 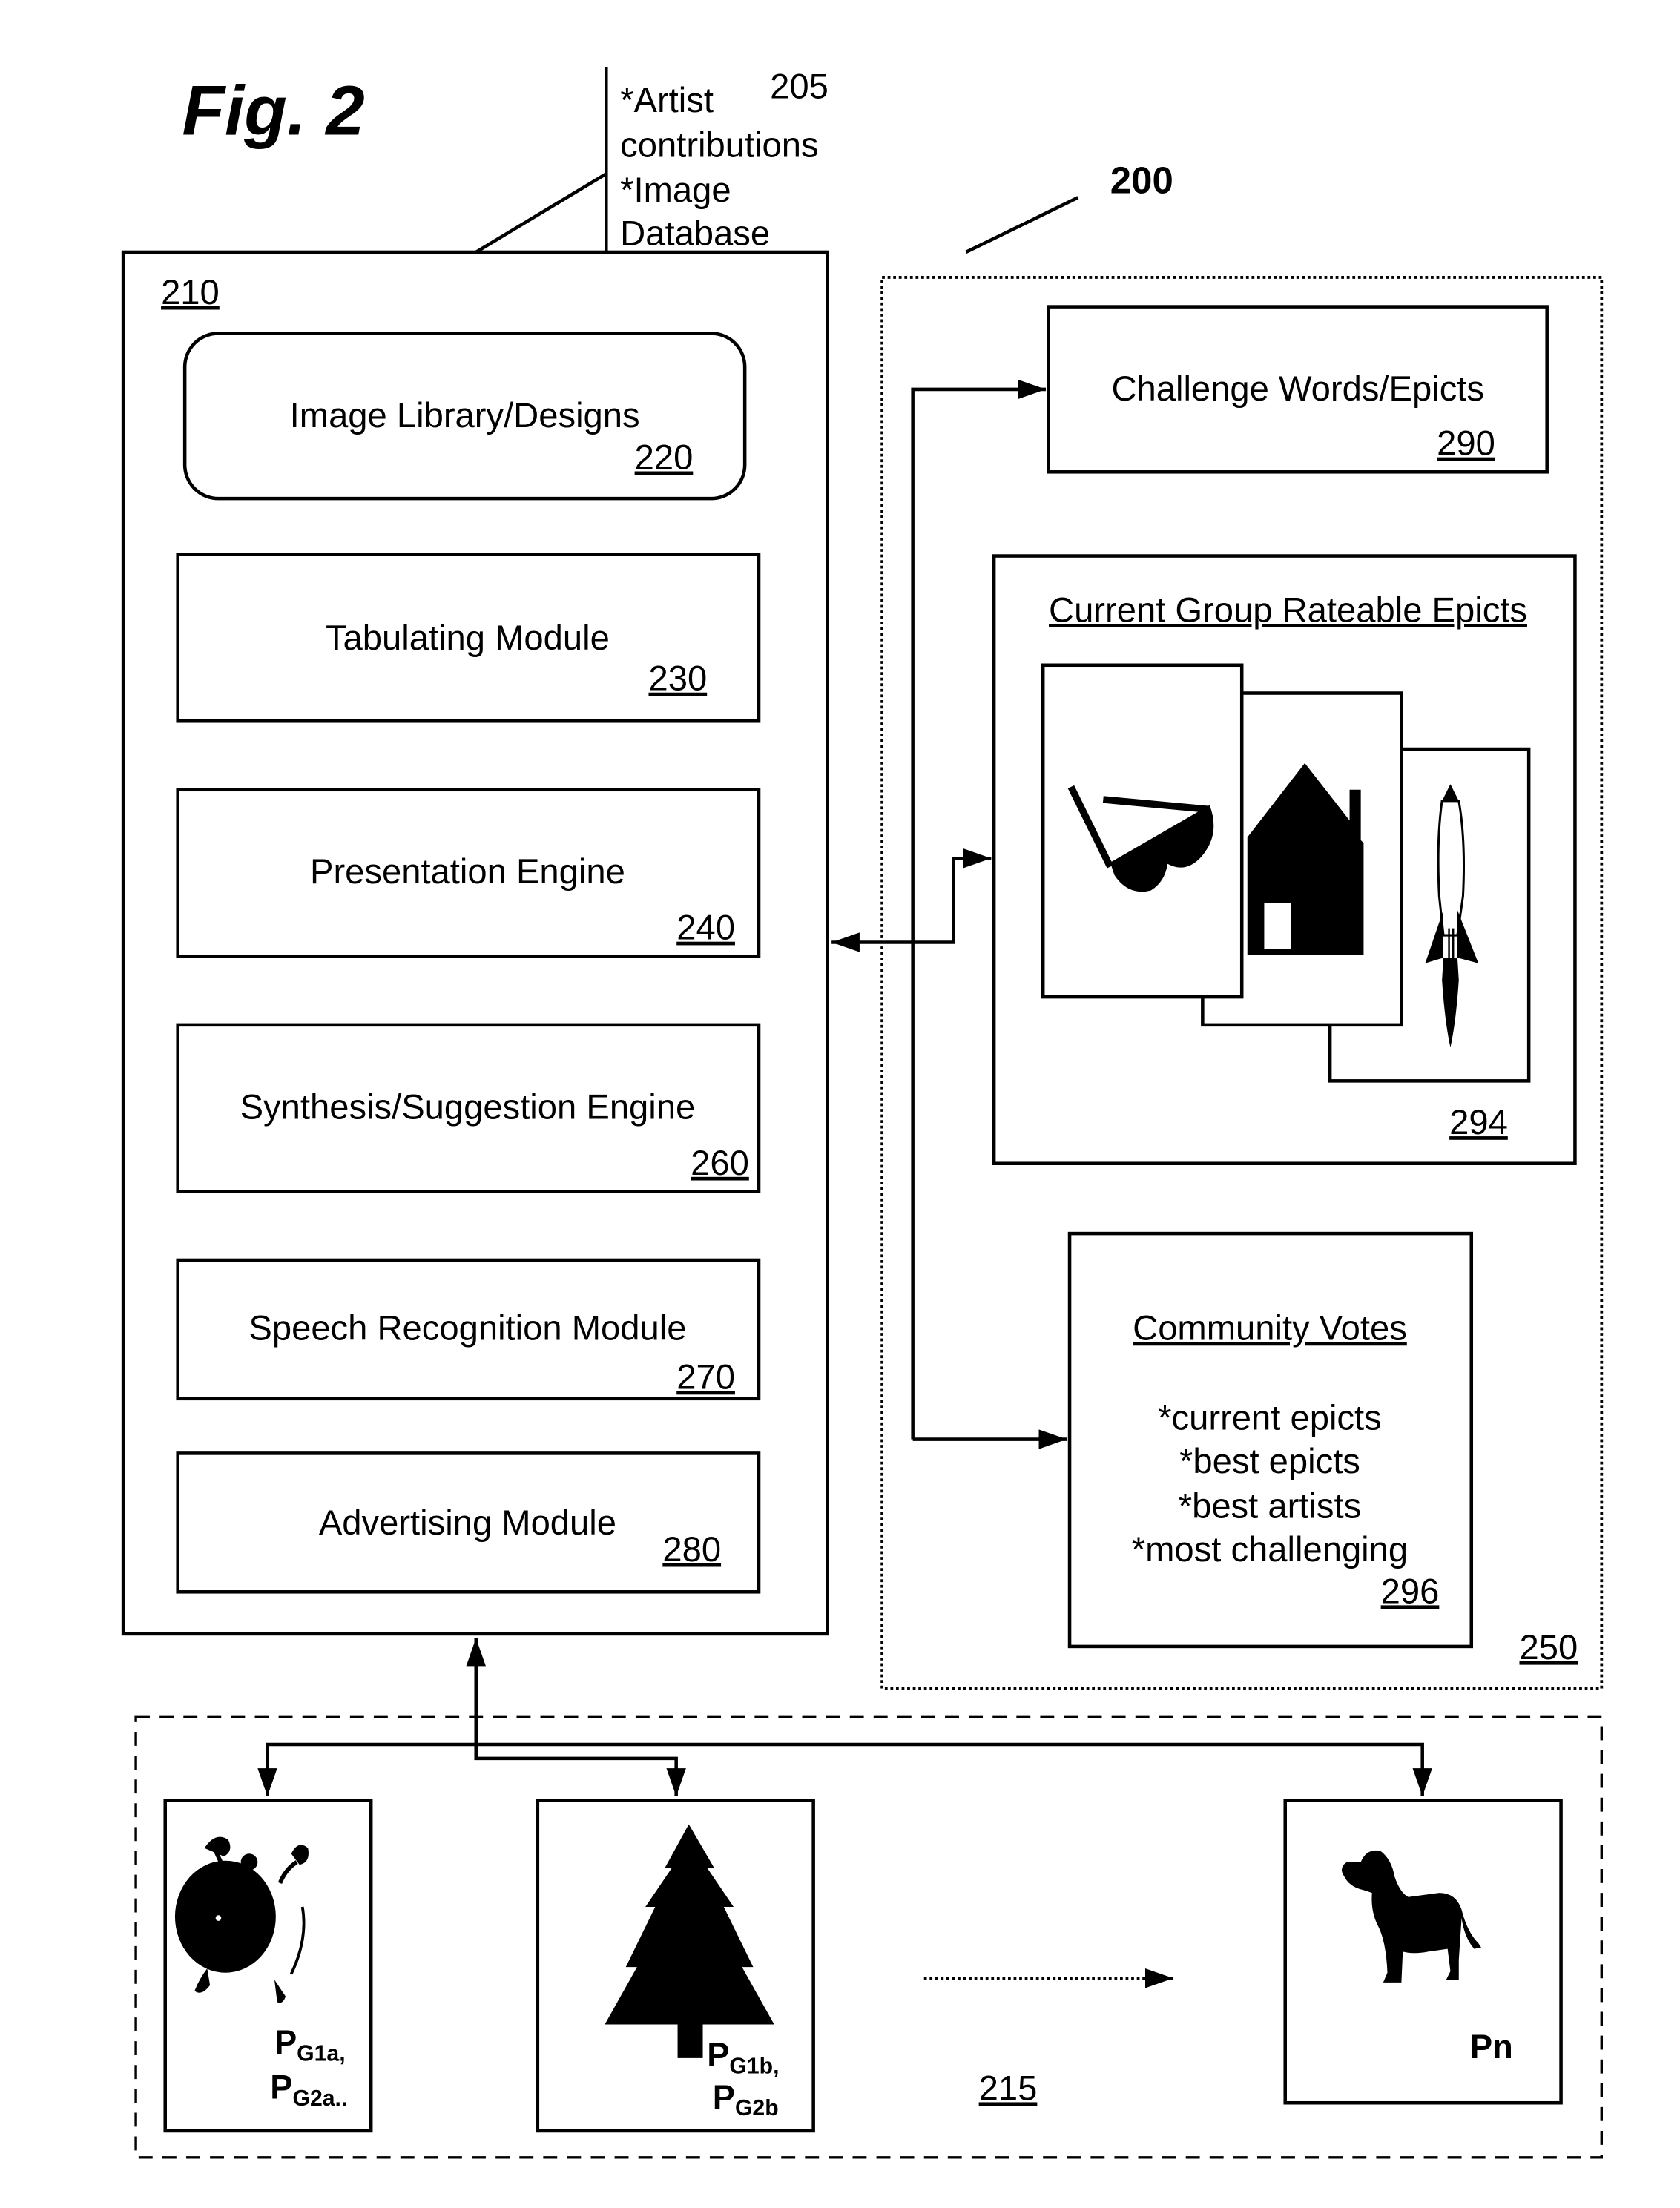 I want to click on player-card-2: PG1b, PG2b, so click(x=676, y=1966).